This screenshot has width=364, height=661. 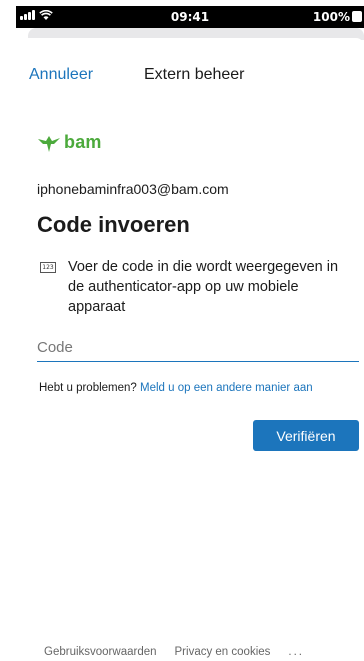 What do you see at coordinates (198, 348) in the screenshot?
I see `code-input` at bounding box center [198, 348].